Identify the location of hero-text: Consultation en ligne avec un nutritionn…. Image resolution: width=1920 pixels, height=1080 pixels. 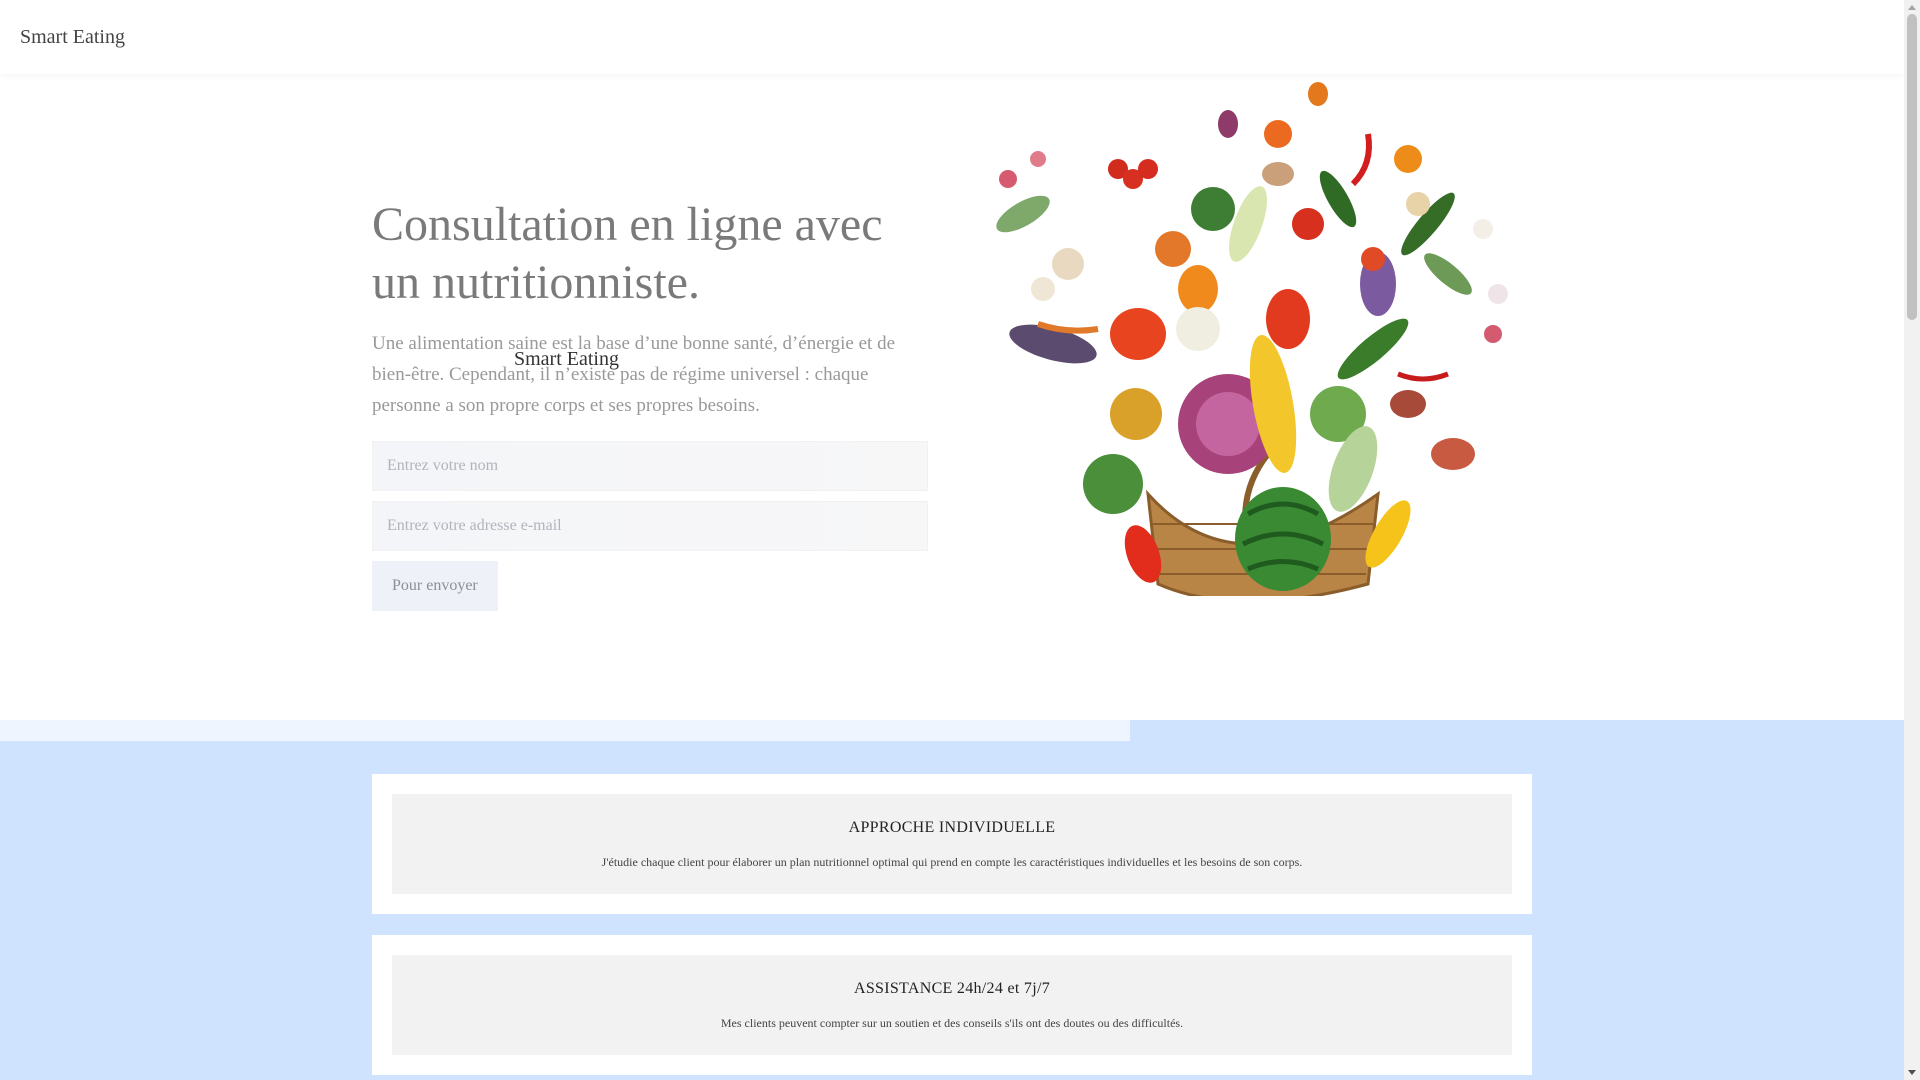
(650, 403).